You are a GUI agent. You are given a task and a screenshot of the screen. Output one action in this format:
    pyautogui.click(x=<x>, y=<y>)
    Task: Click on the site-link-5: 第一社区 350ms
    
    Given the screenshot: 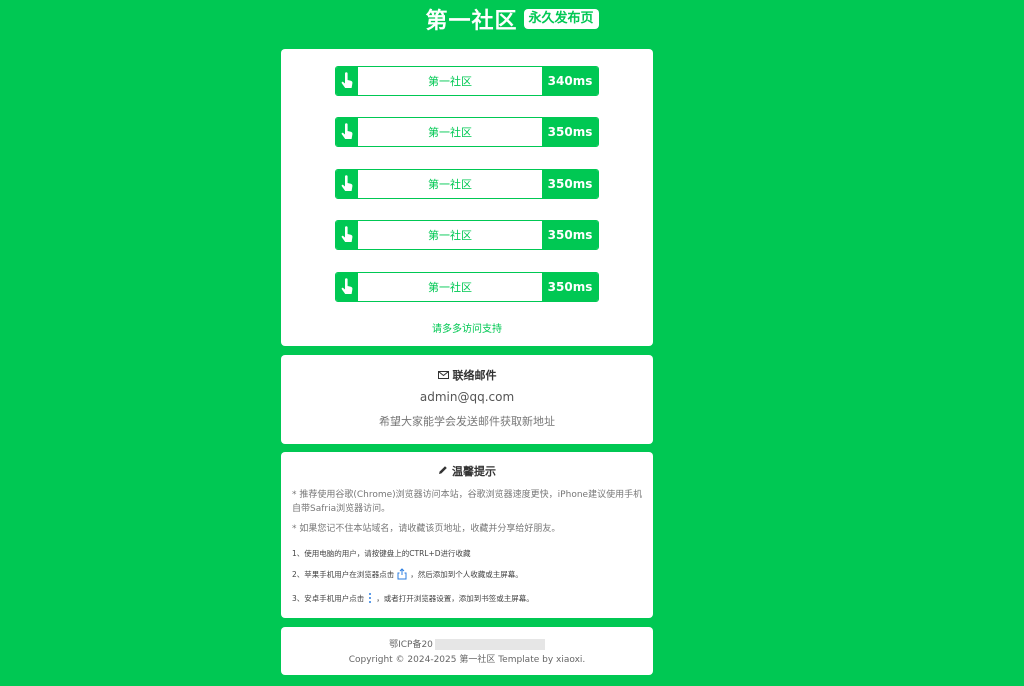 What is the action you would take?
    pyautogui.click(x=467, y=287)
    